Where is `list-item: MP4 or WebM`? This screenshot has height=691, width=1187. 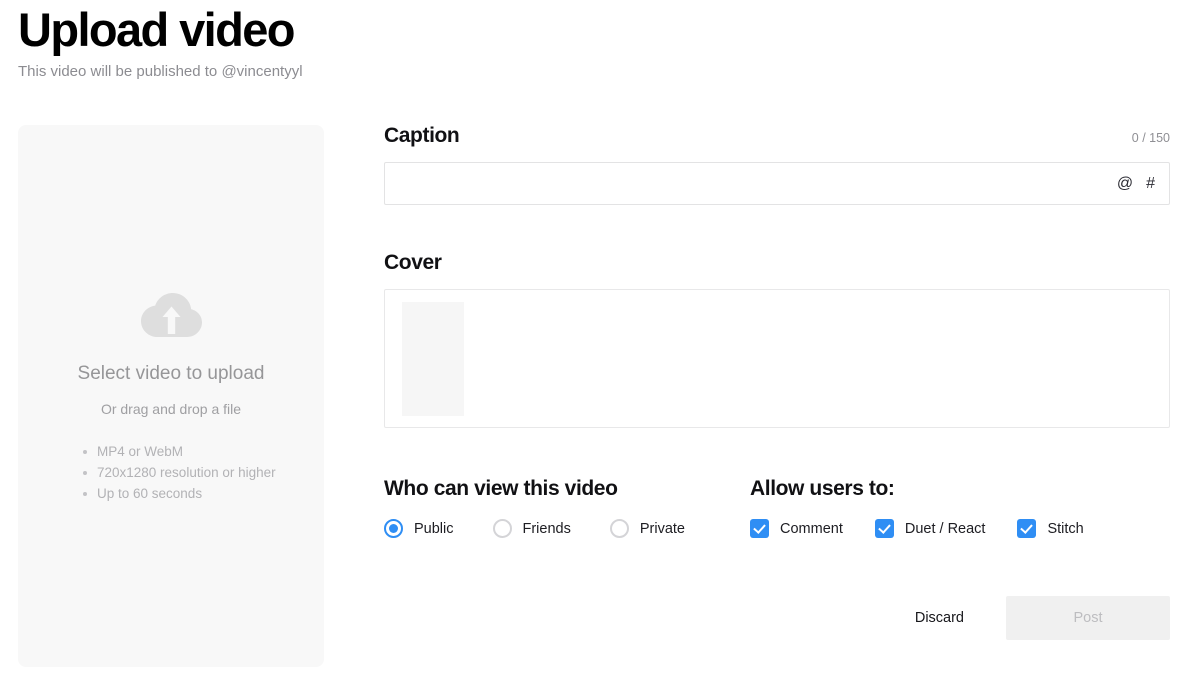 list-item: MP4 or WebM is located at coordinates (202, 451).